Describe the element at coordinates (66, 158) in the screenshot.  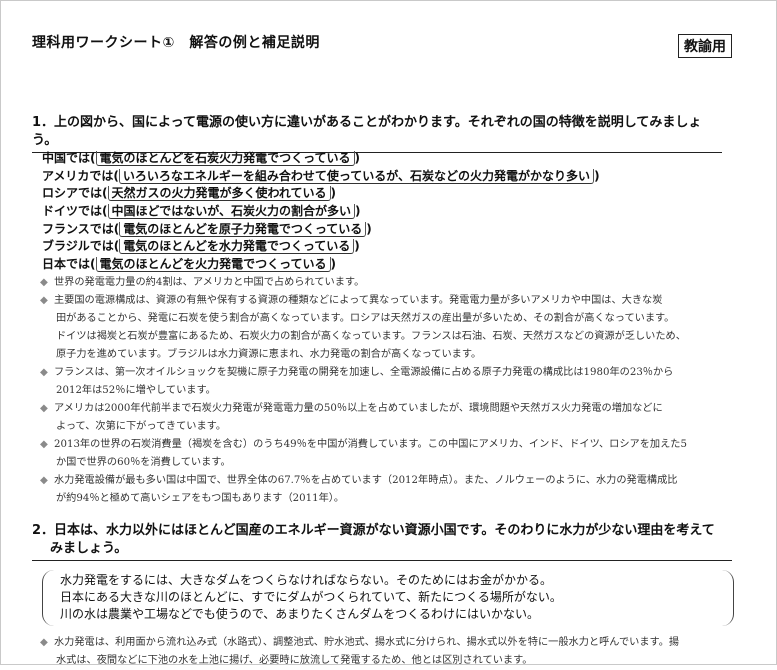
I see `country-label: 中国では` at that location.